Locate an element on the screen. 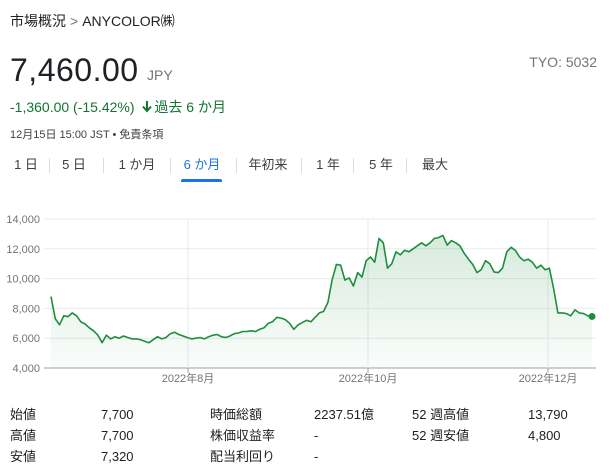 This screenshot has width=609, height=475. y-tick-label: 12,000 is located at coordinates (23, 250).